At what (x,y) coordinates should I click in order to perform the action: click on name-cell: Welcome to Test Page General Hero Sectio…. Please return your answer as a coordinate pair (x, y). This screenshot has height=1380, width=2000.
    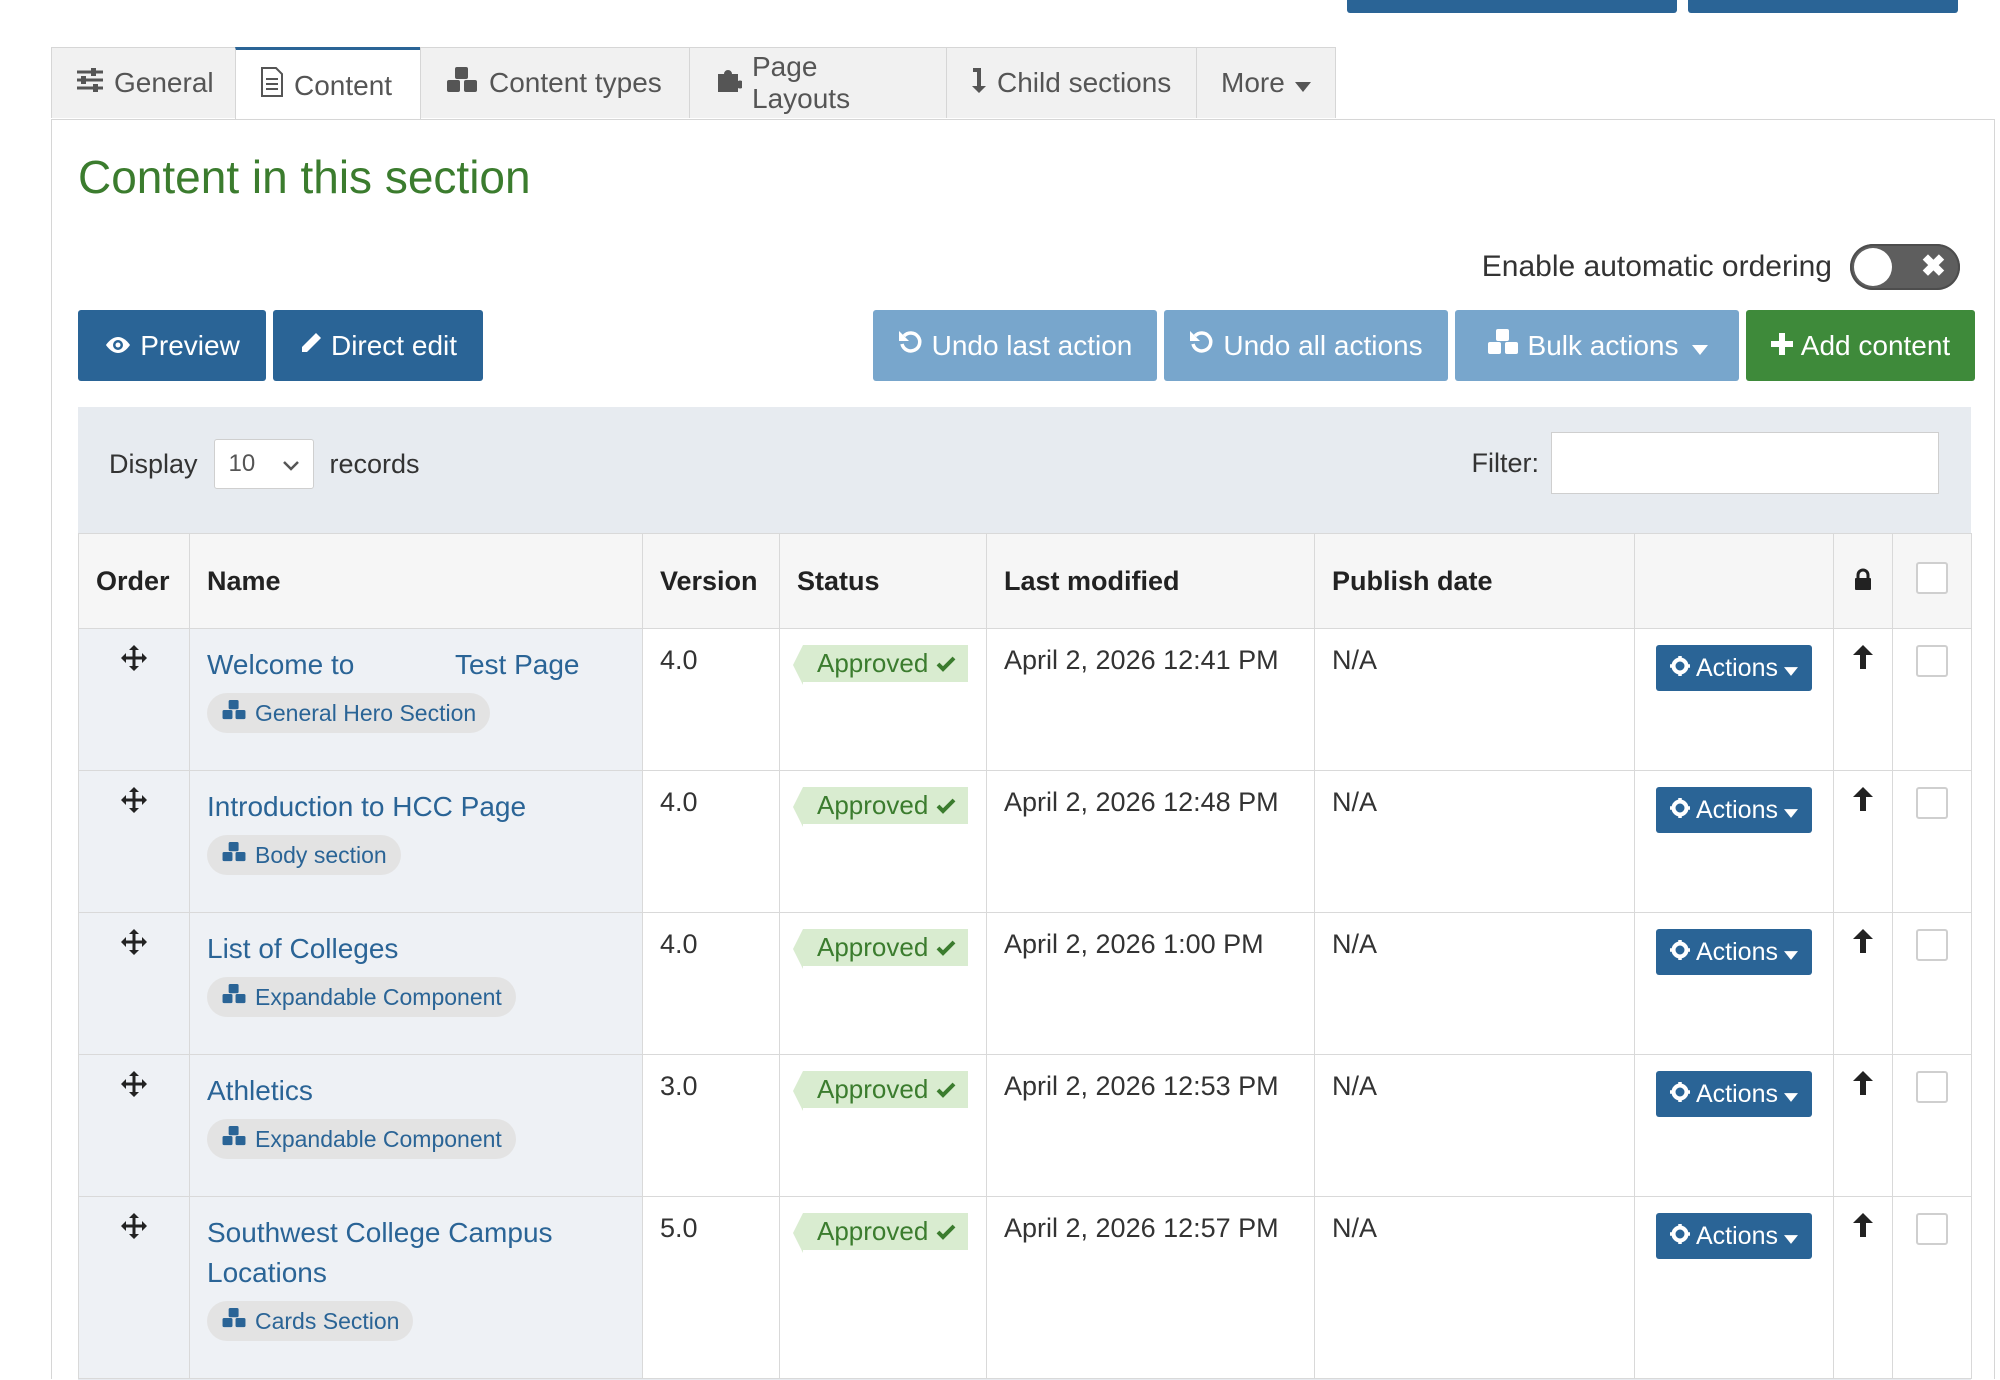
    Looking at the image, I should click on (416, 699).